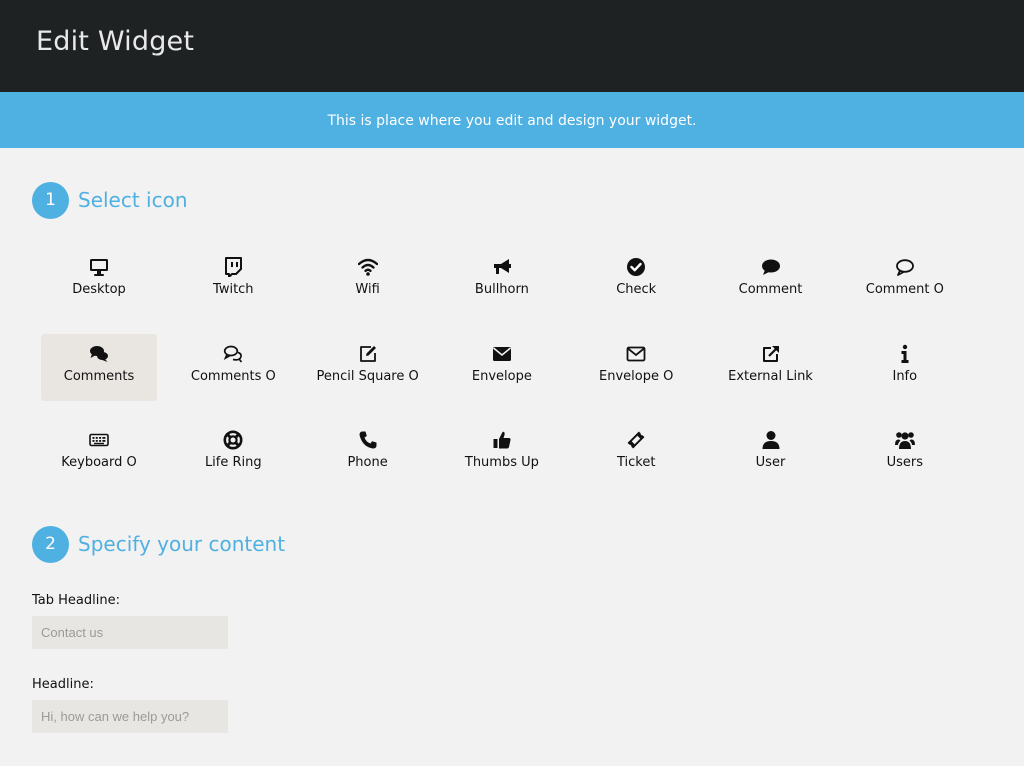 The width and height of the screenshot is (1024, 766). What do you see at coordinates (99, 367) in the screenshot?
I see `icon-option-comments: Comments` at bounding box center [99, 367].